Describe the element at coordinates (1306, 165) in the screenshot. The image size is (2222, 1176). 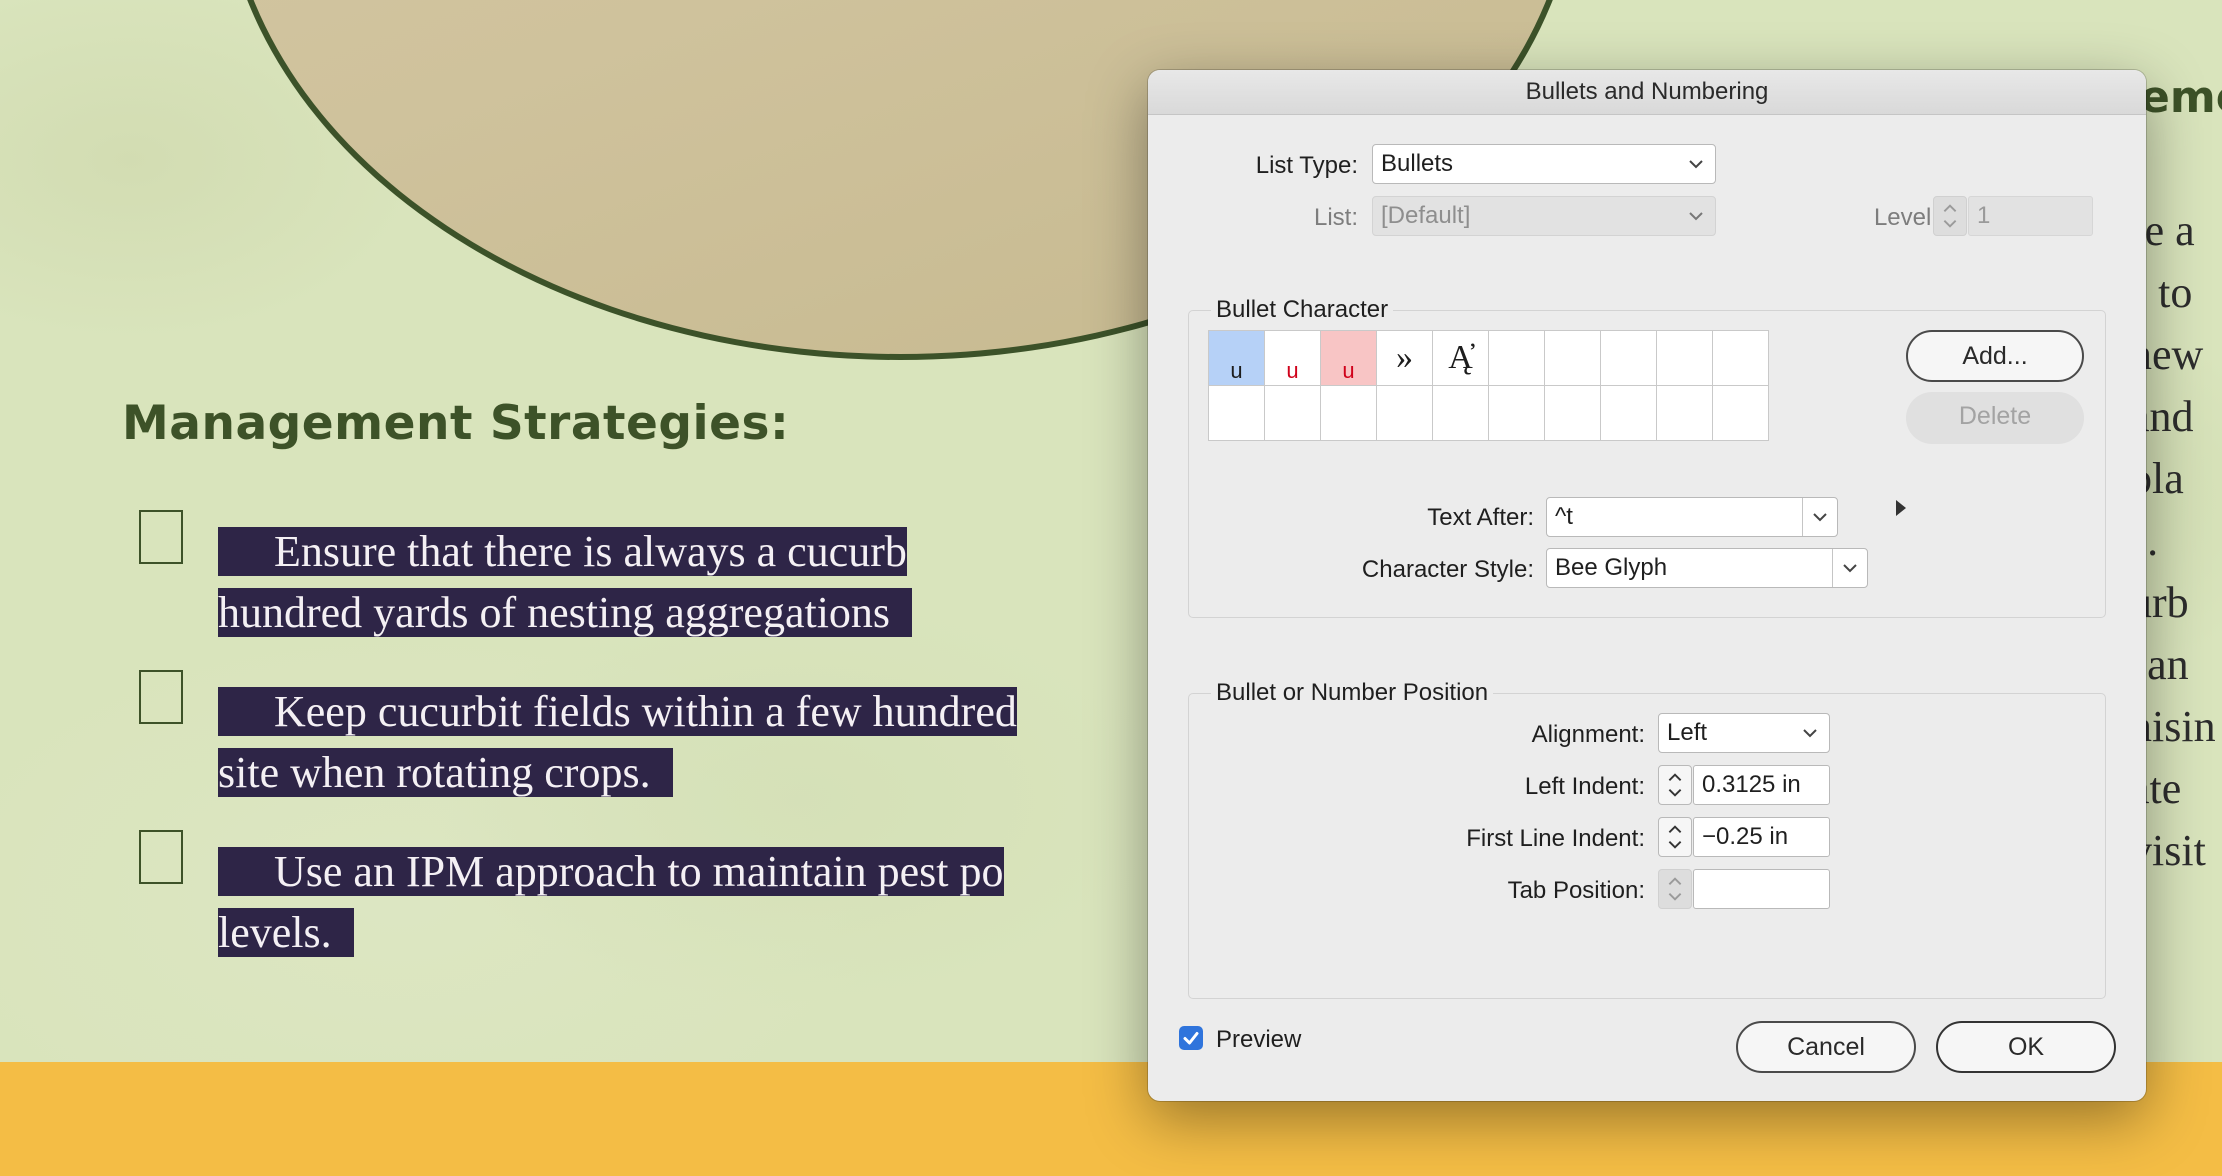
I see `list-type-label: List Type:` at that location.